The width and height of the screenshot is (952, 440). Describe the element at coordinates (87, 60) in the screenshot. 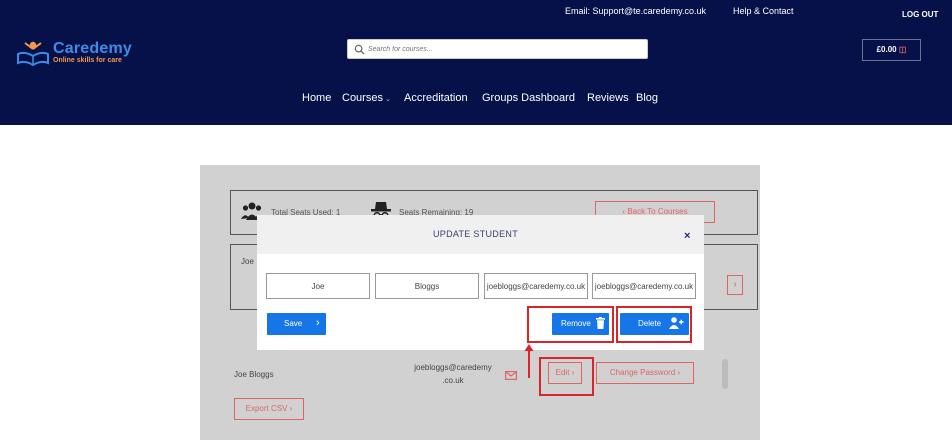

I see `brand-tagline: Online skills for care` at that location.